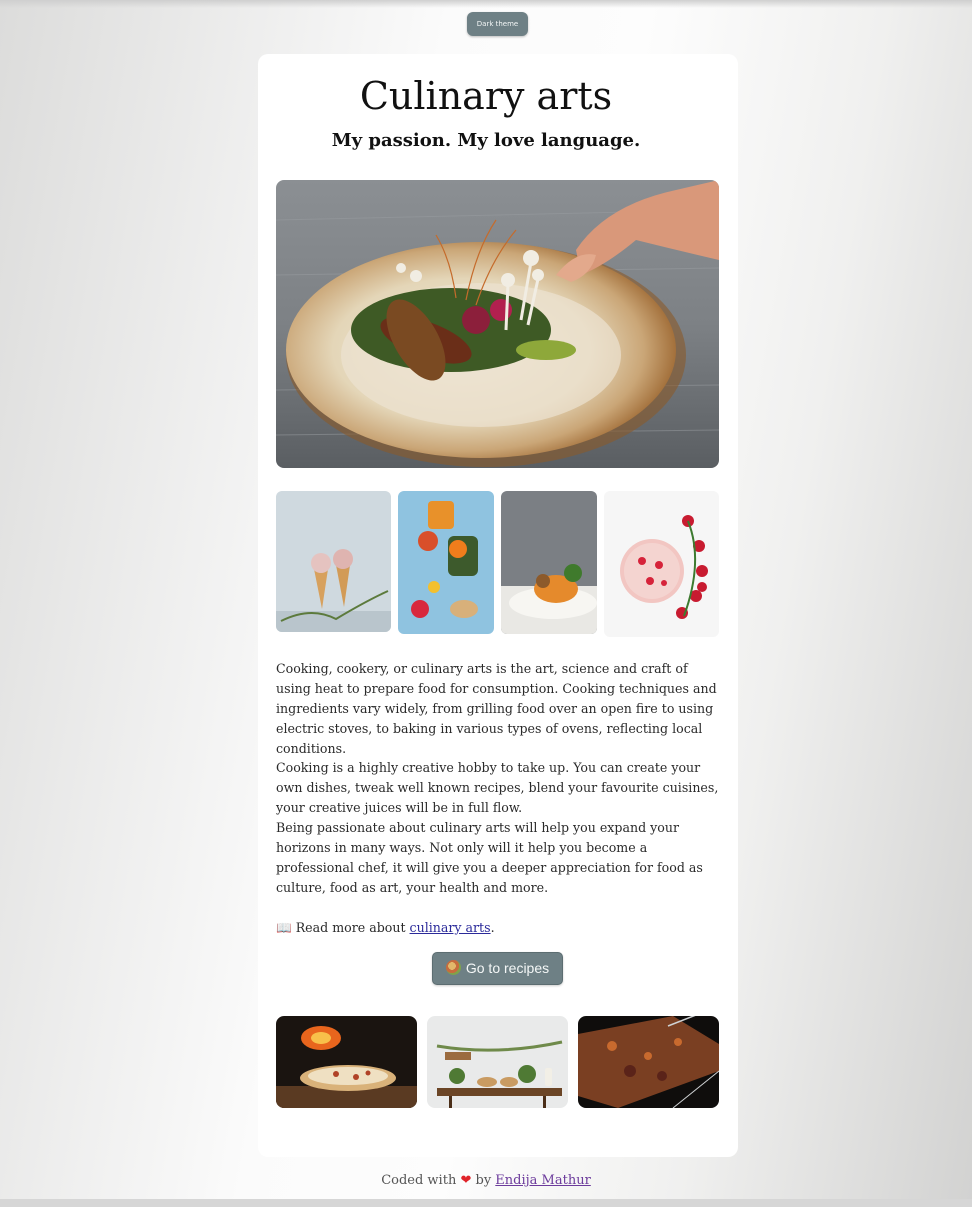  I want to click on recipes-button-label: Go to recipes, so click(507, 968).